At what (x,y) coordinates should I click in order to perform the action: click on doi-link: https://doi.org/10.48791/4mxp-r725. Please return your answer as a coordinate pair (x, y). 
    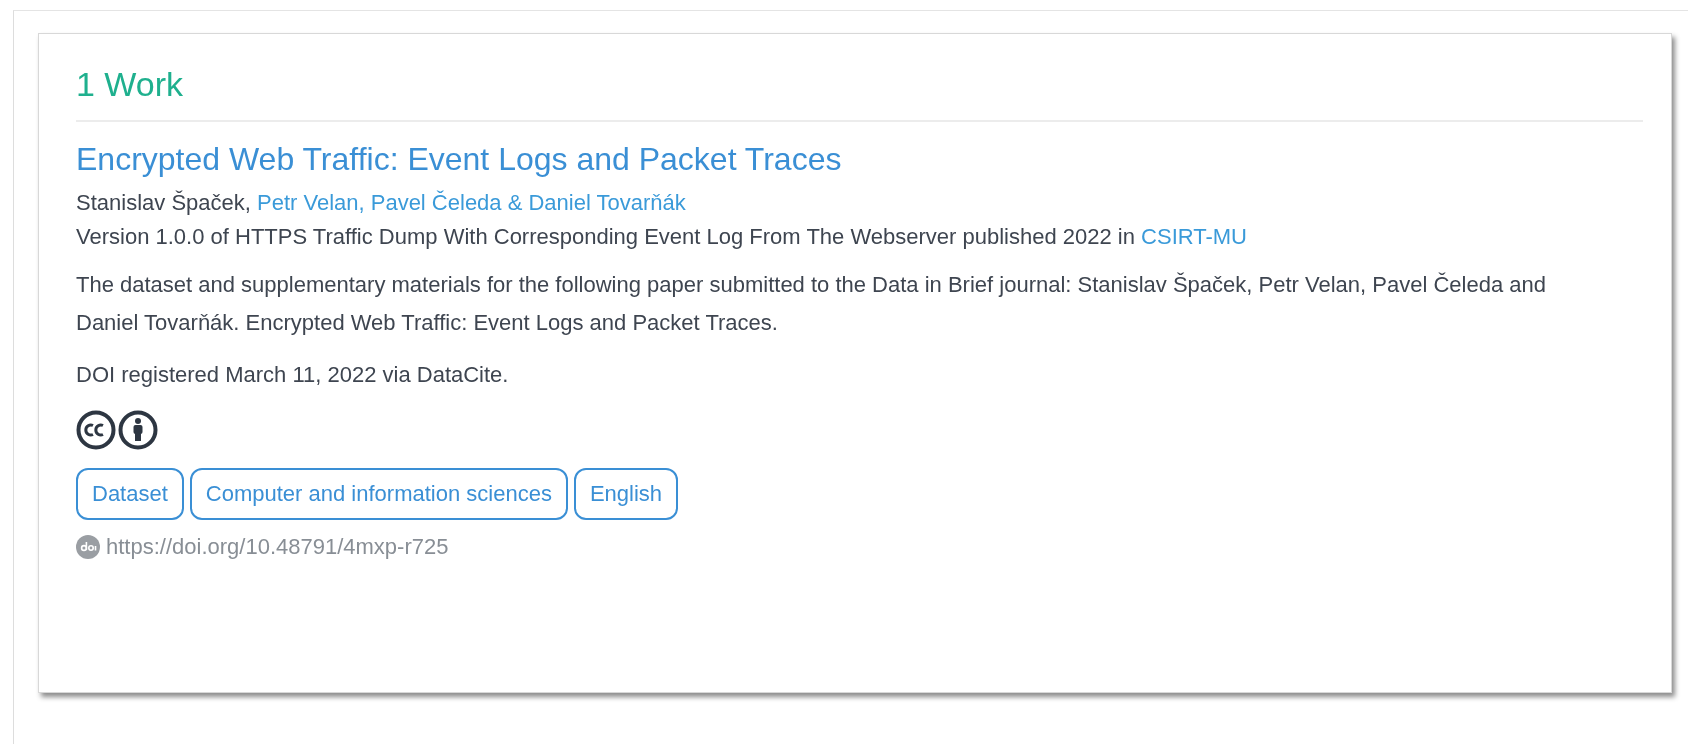
    Looking at the image, I should click on (277, 547).